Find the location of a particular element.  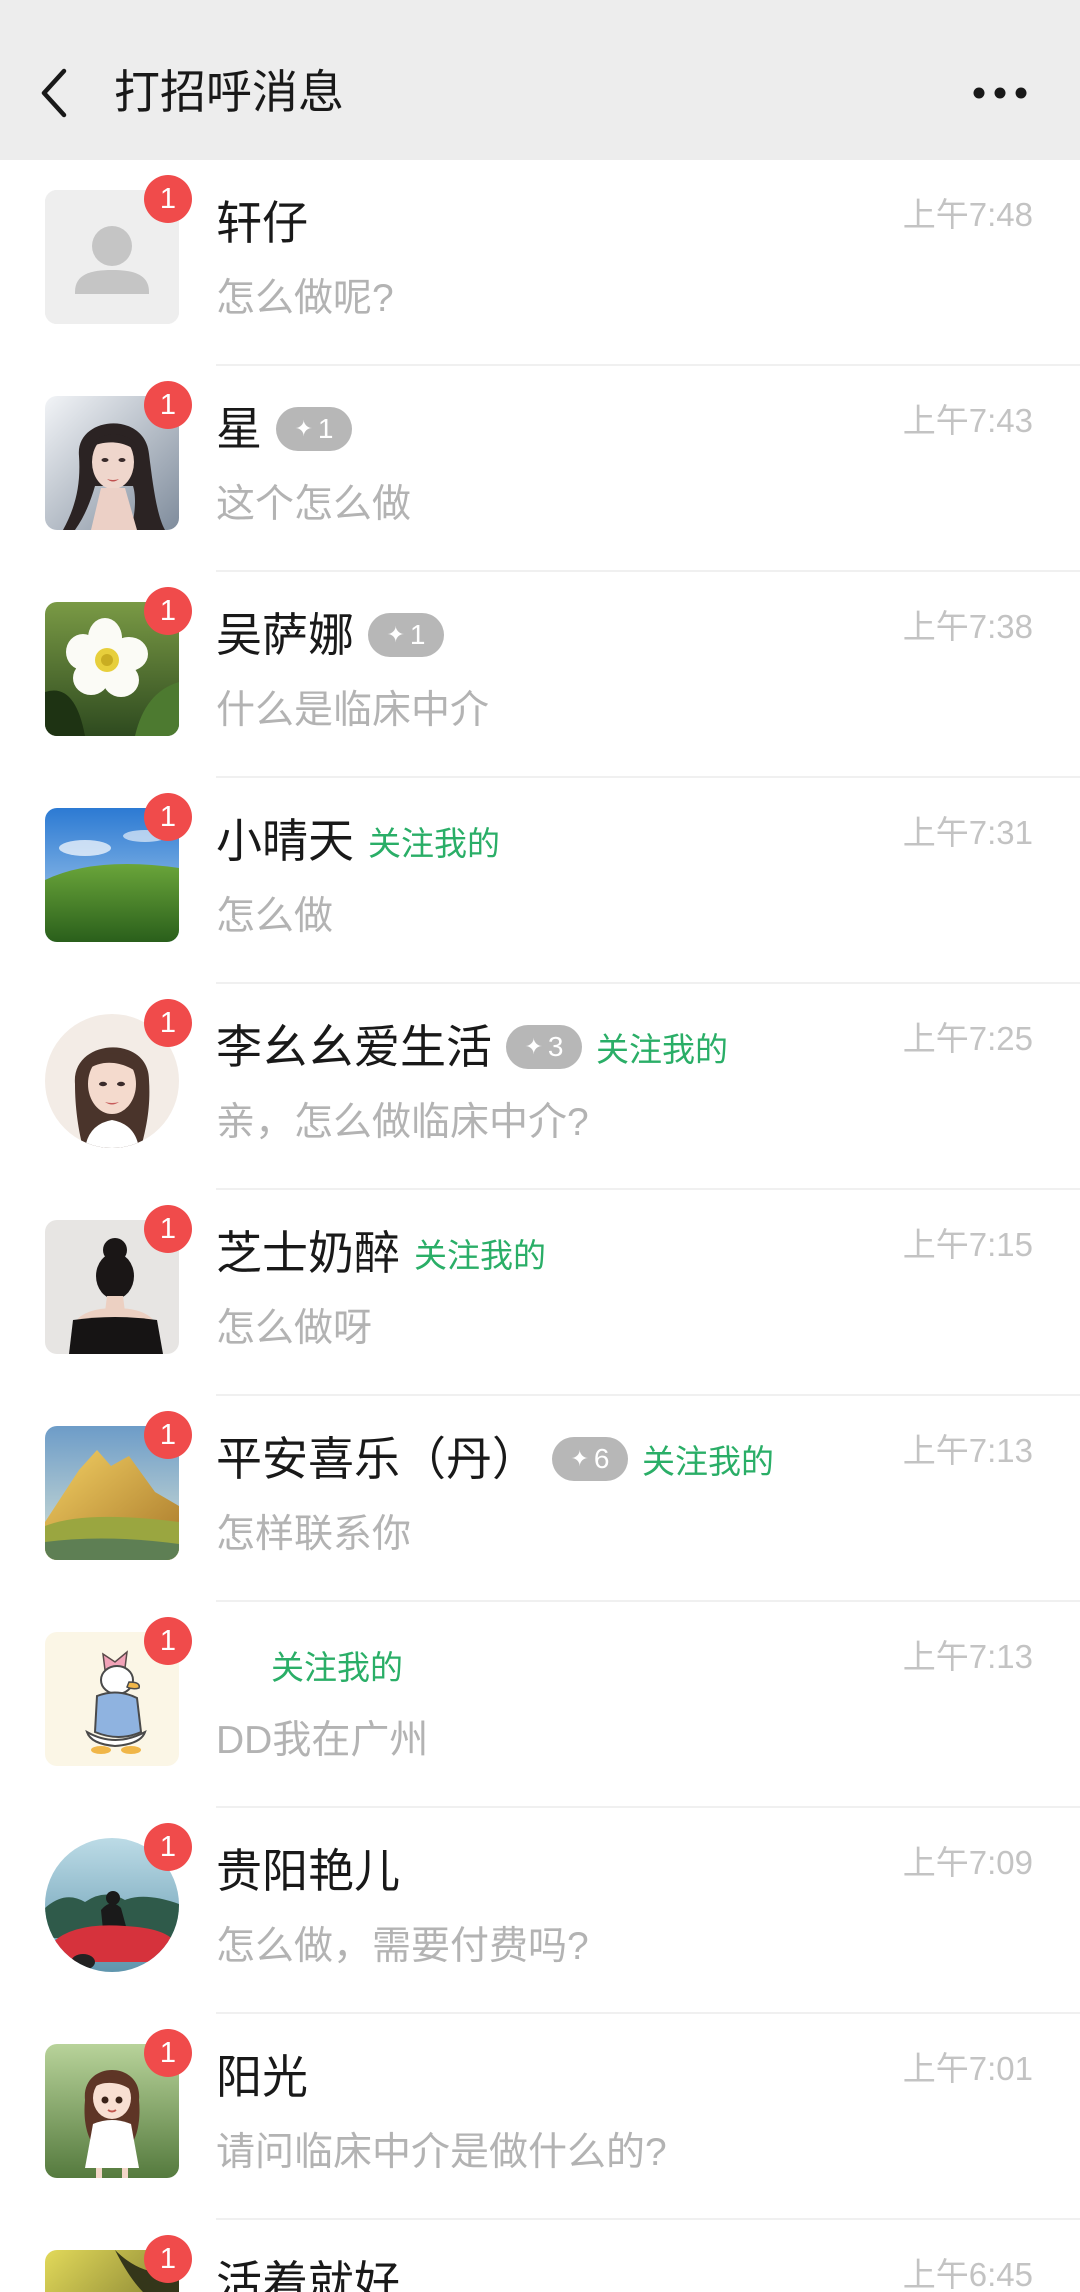

boost-tag: ✦ 3 is located at coordinates (544, 1047).